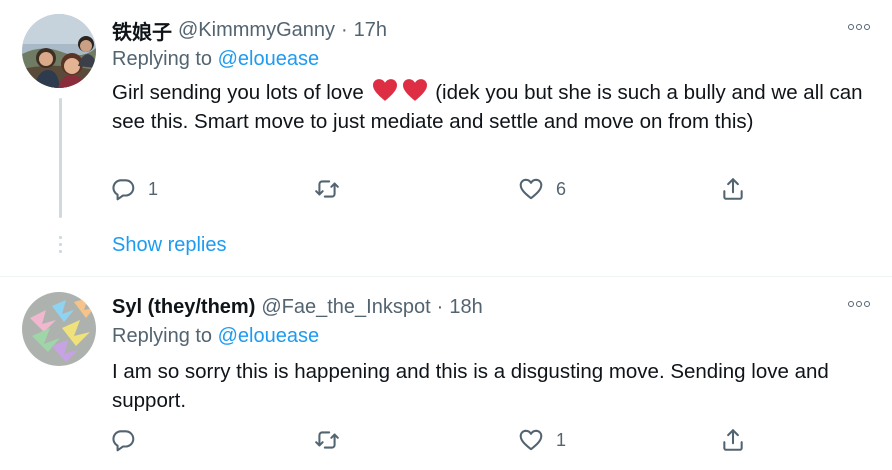 The image size is (892, 470). What do you see at coordinates (60, 158) in the screenshot?
I see `thread-line` at bounding box center [60, 158].